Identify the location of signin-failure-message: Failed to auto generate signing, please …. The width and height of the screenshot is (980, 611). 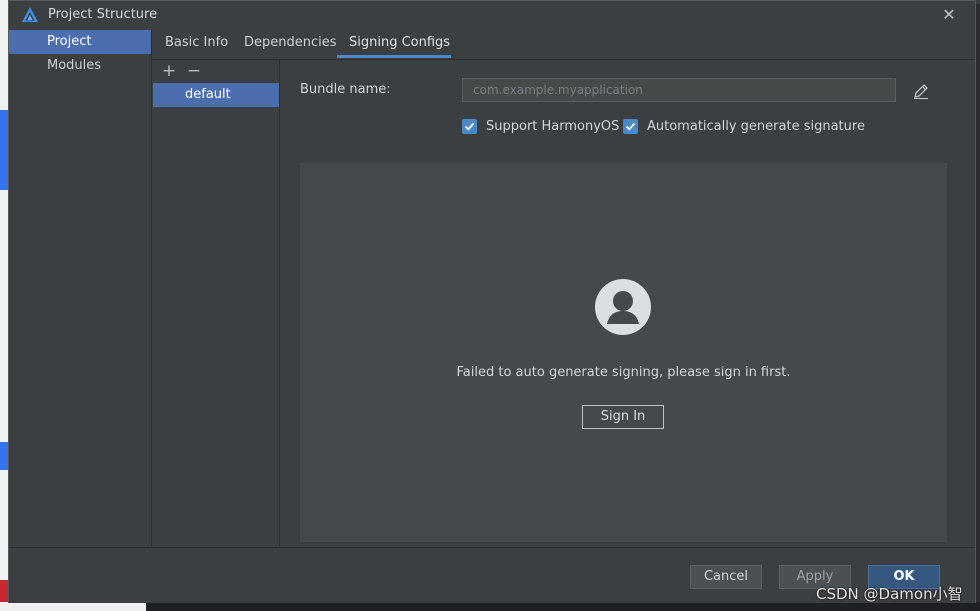
(623, 372).